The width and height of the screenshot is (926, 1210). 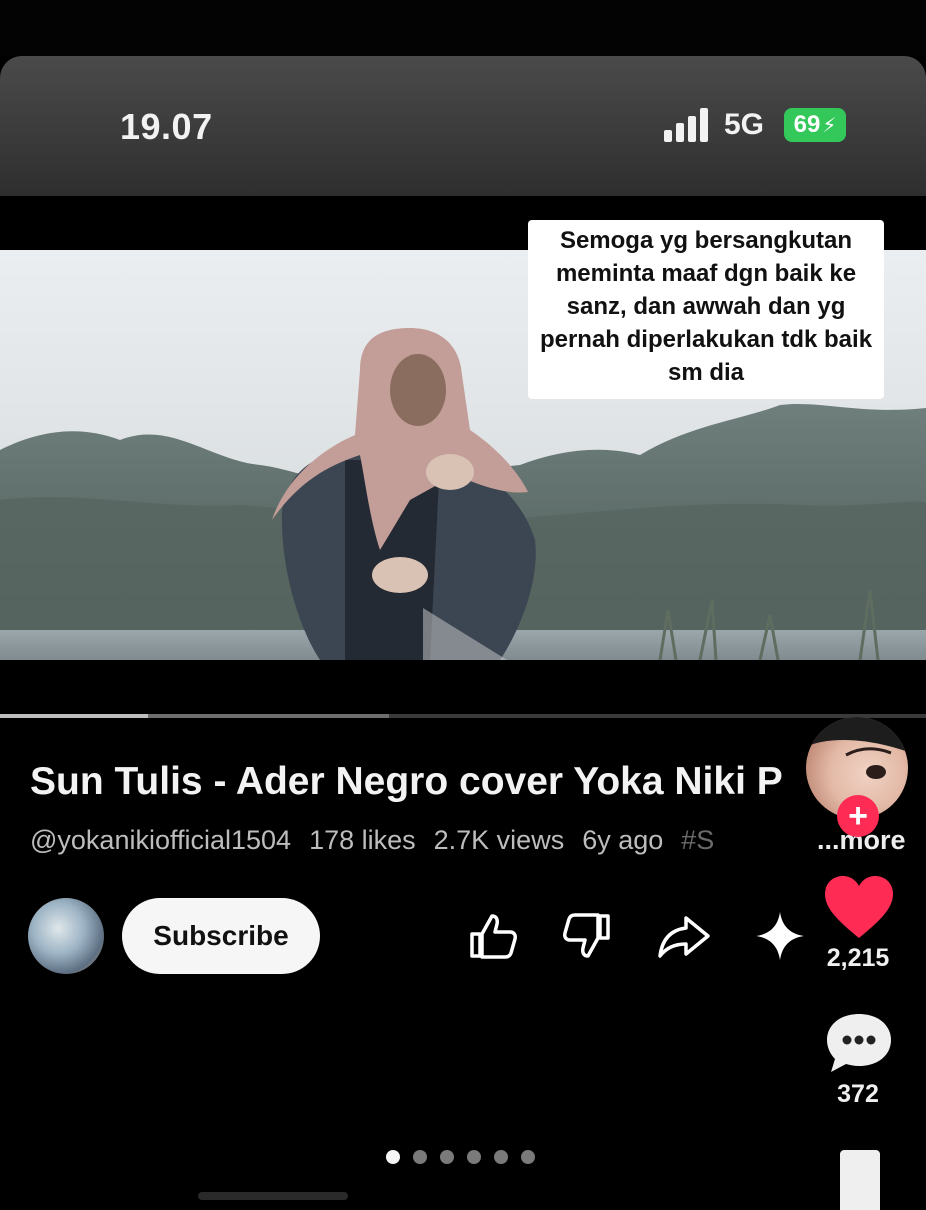 I want to click on battery-icon: 69 ⚡, so click(x=815, y=125).